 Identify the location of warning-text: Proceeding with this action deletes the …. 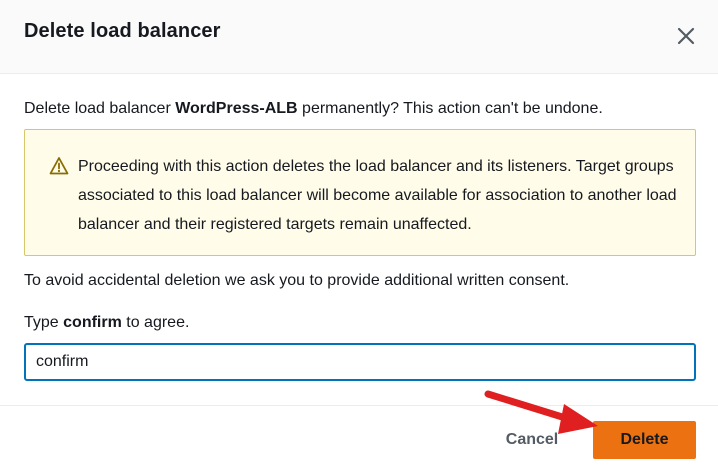
(377, 195).